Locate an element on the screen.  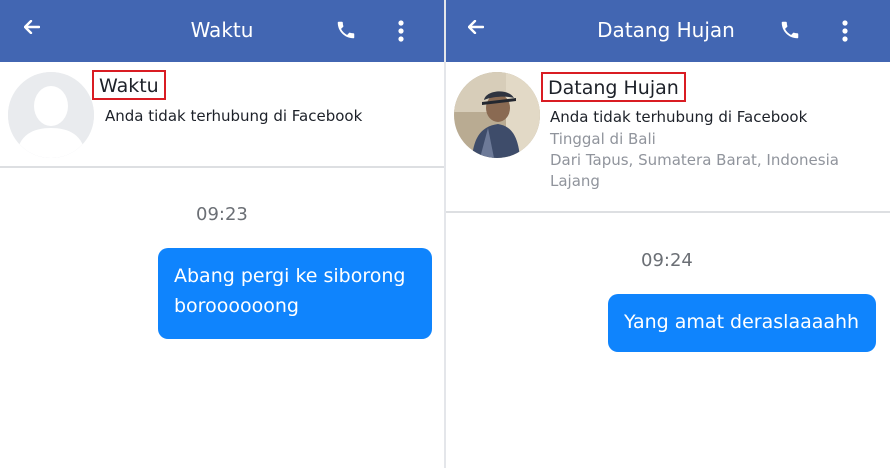
conversation-title: Waktu is located at coordinates (222, 30).